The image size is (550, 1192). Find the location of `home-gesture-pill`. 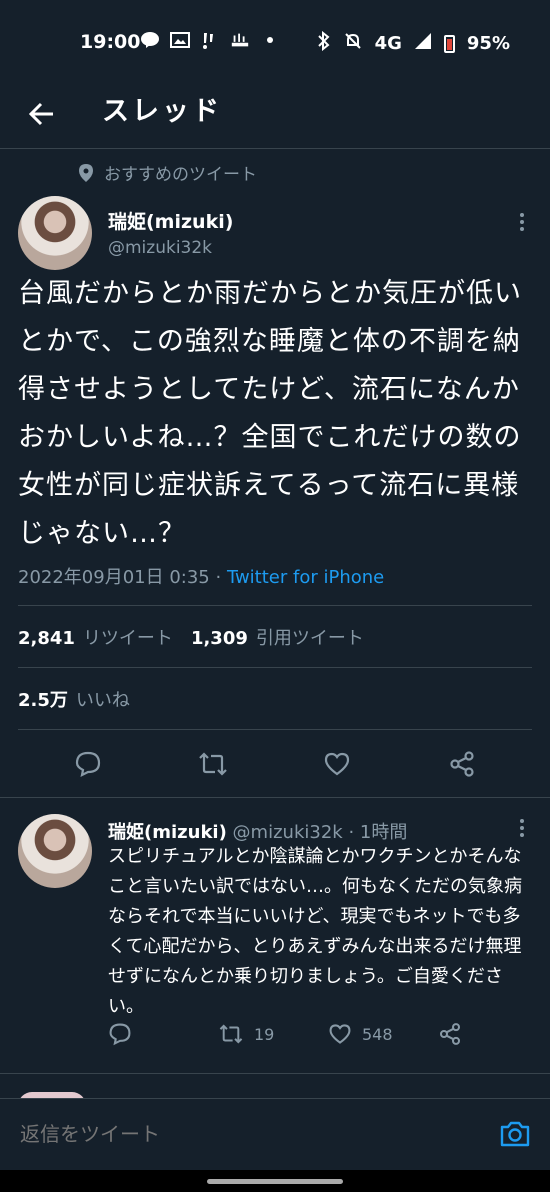

home-gesture-pill is located at coordinates (275, 1181).